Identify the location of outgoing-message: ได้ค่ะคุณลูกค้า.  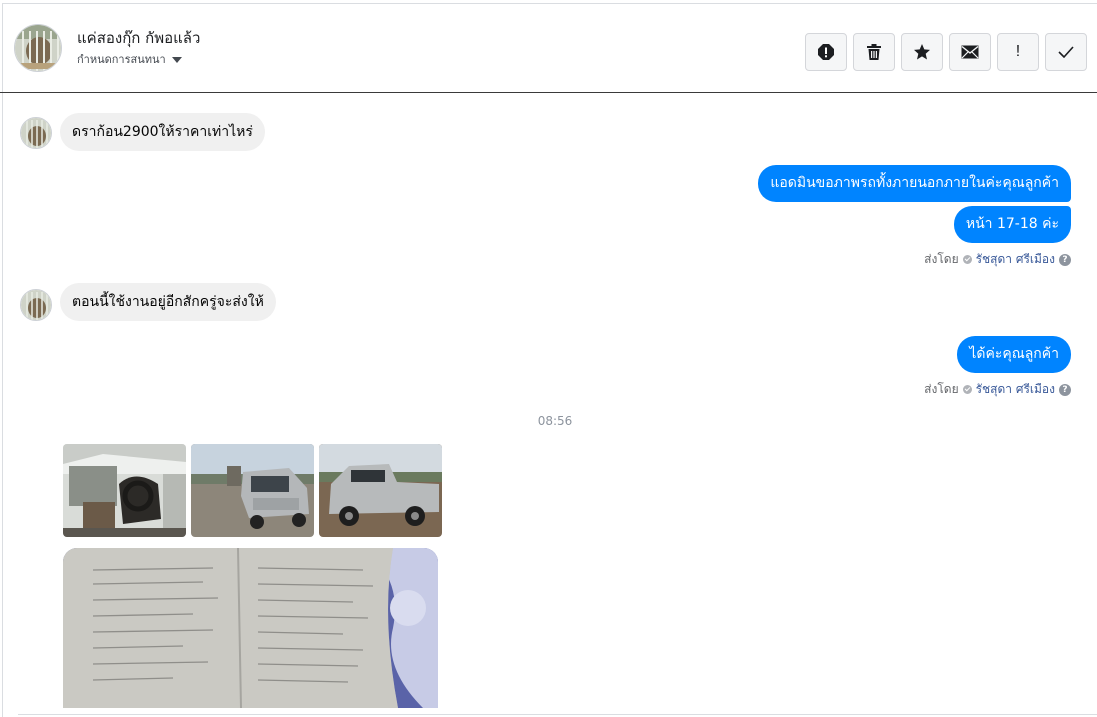
(1014, 354).